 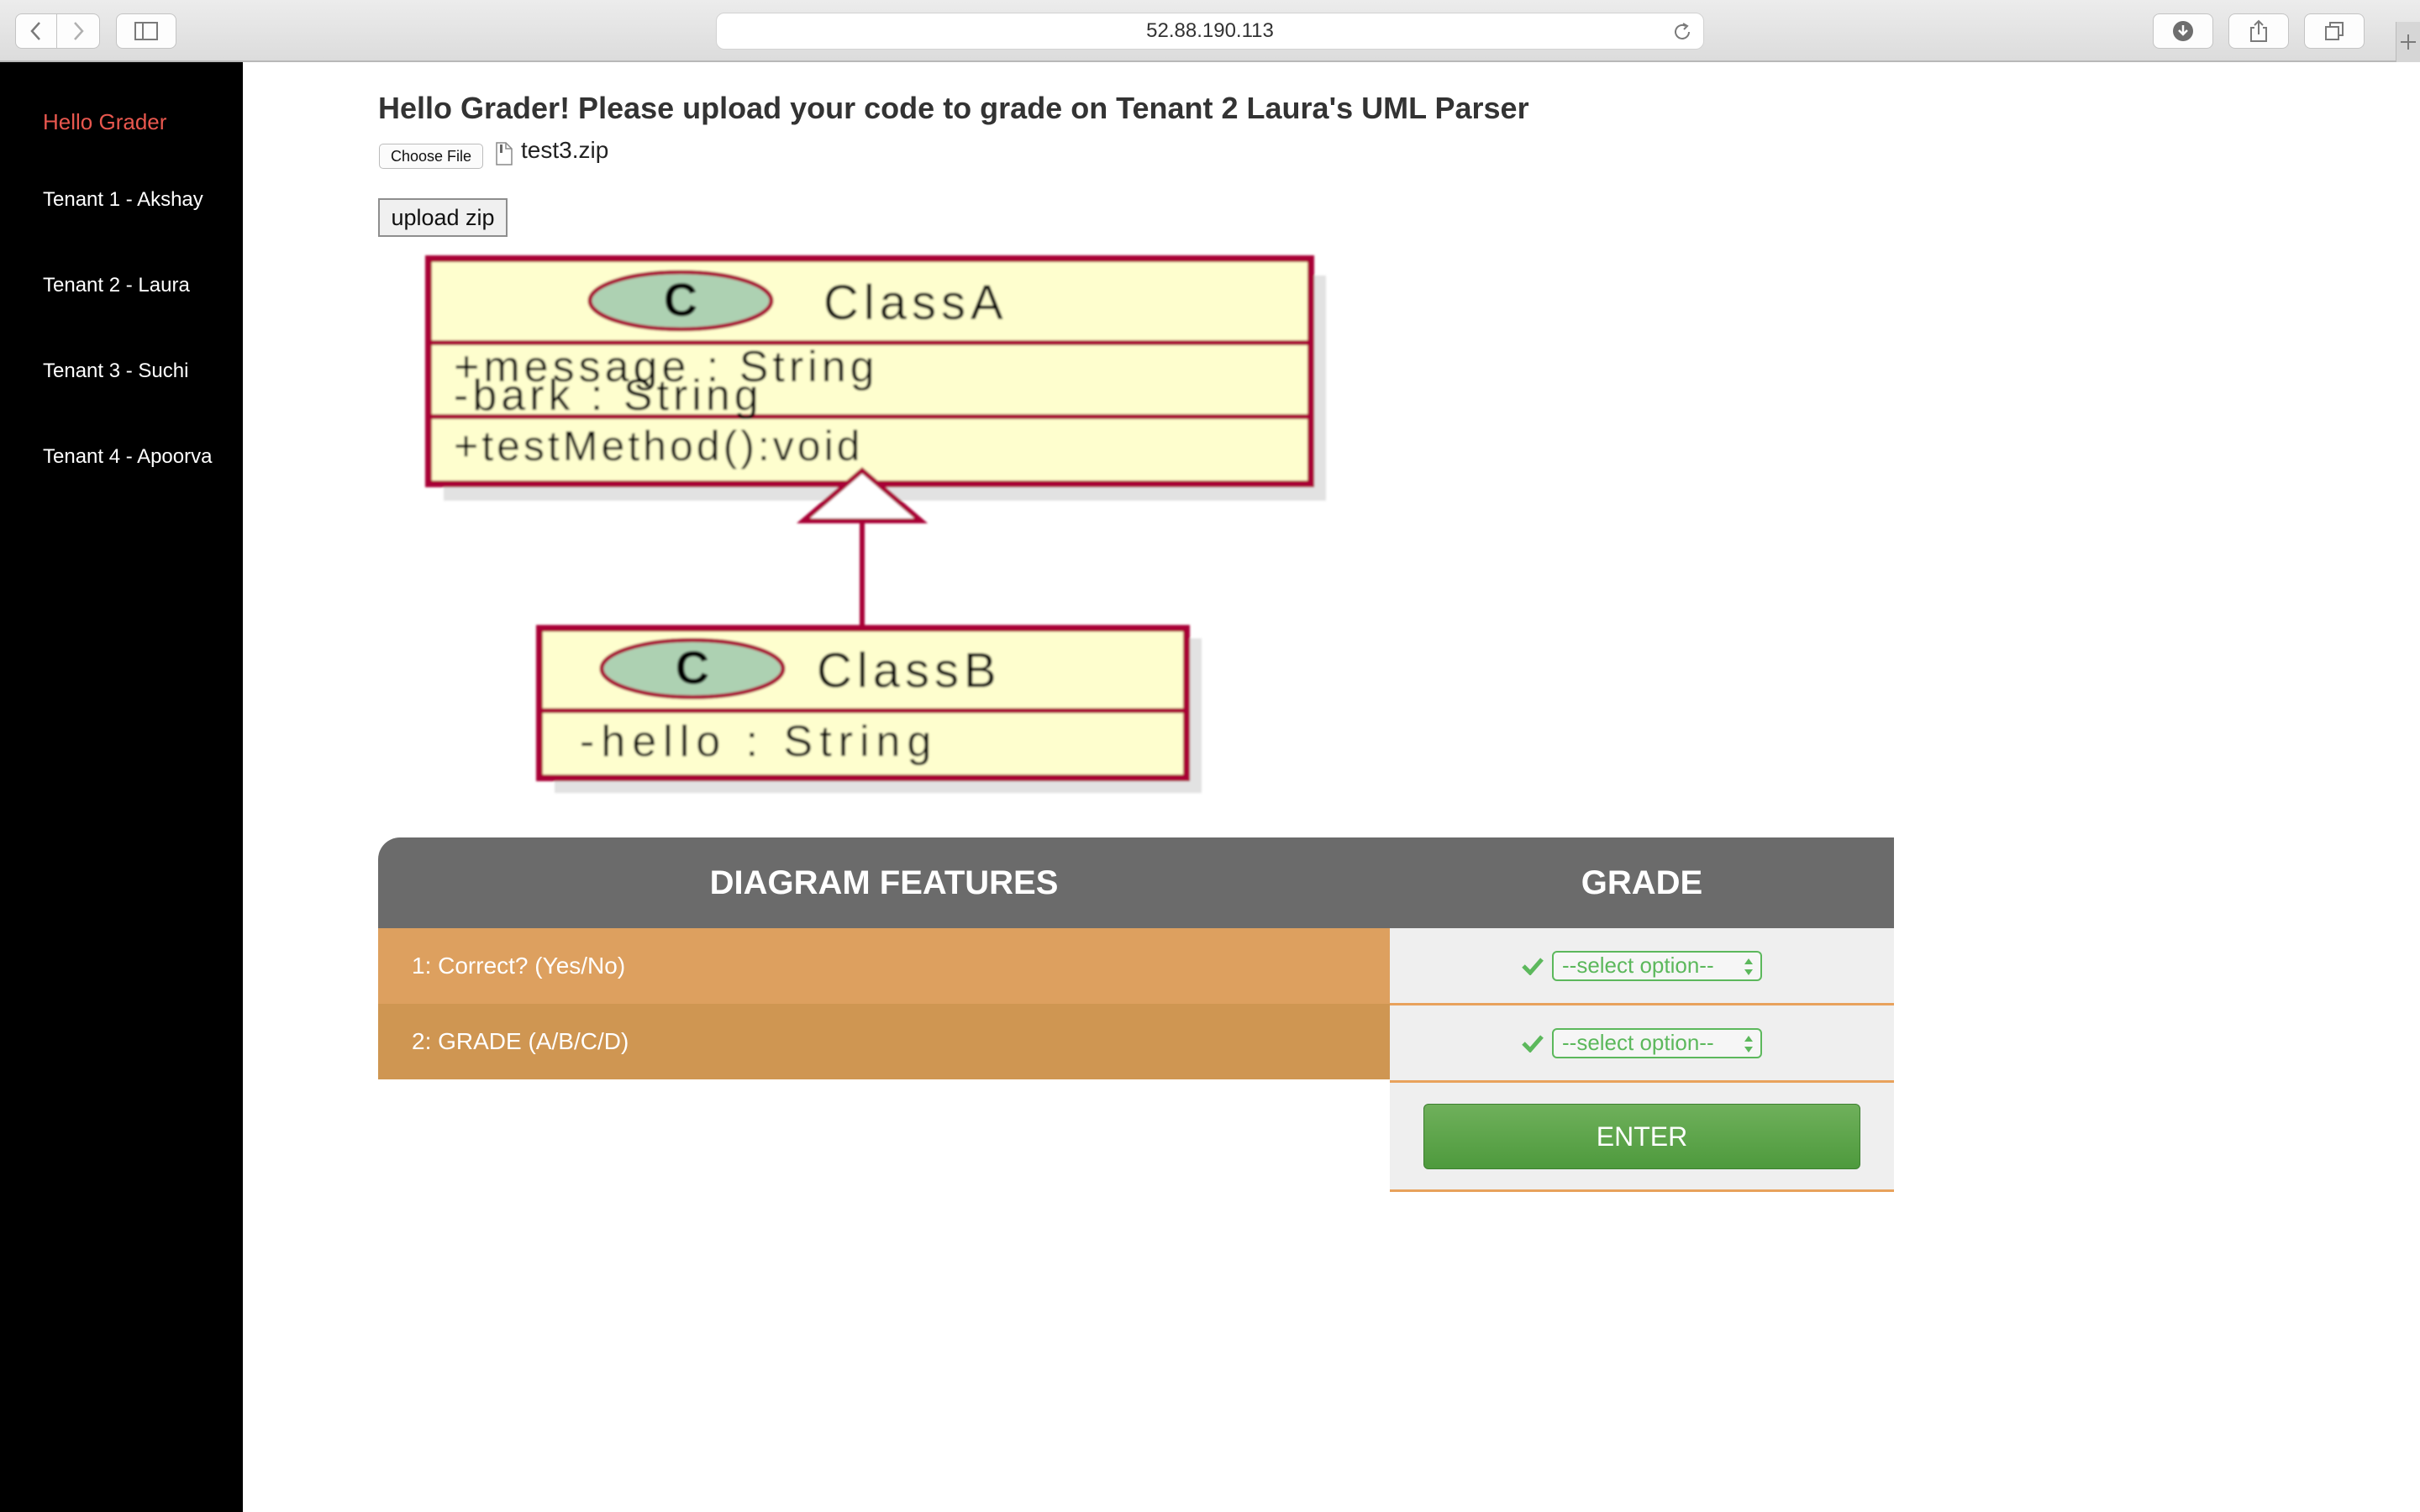 I want to click on grade-cell-1: --select option--, so click(x=1642, y=966).